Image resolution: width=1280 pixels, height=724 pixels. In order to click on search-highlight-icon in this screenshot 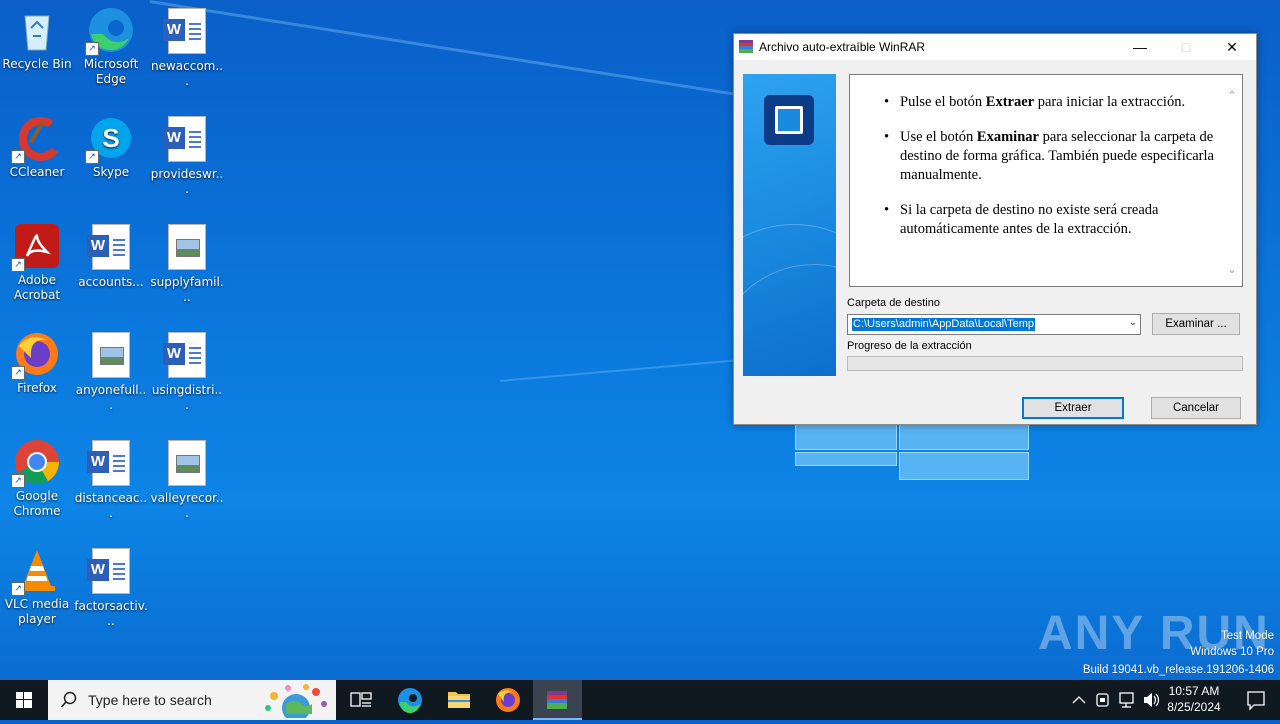, I will do `click(296, 701)`.